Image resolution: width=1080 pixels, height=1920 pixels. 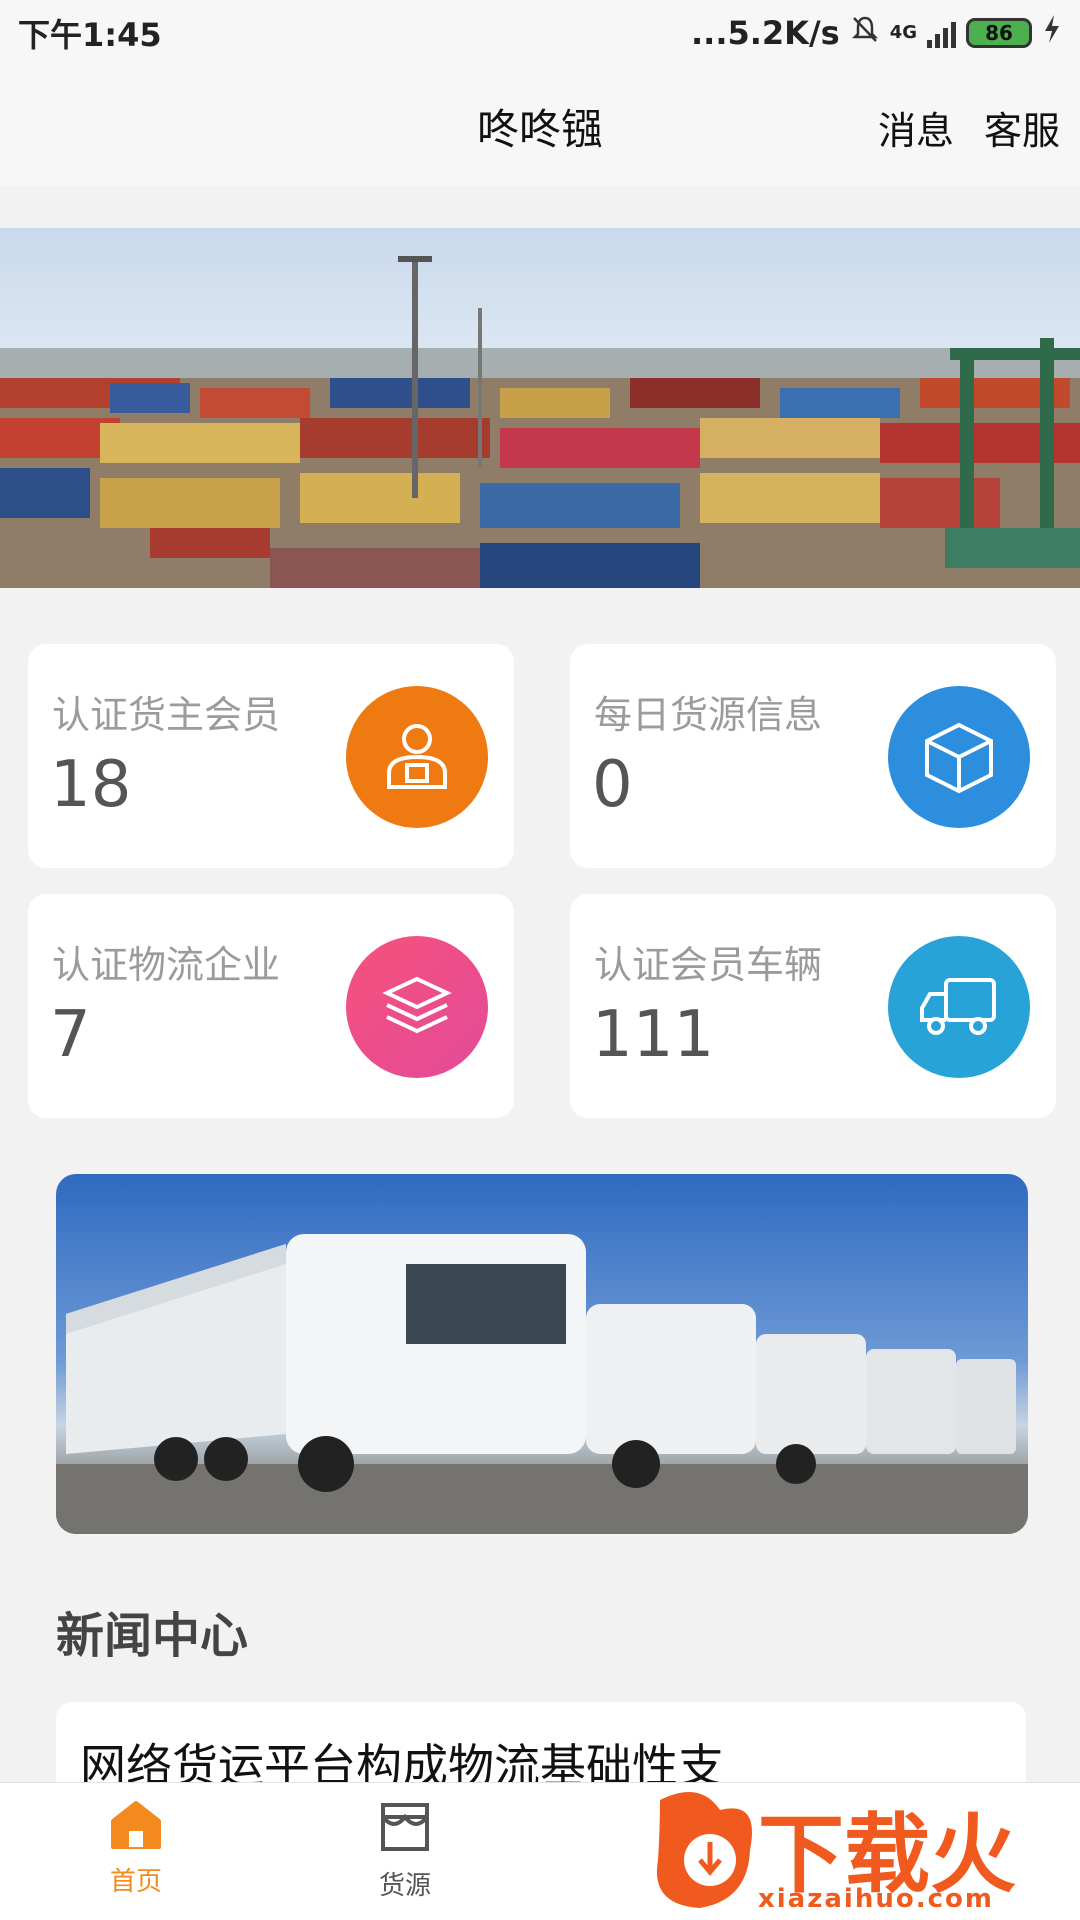 I want to click on network-speed: ...5.2K/s, so click(x=765, y=33).